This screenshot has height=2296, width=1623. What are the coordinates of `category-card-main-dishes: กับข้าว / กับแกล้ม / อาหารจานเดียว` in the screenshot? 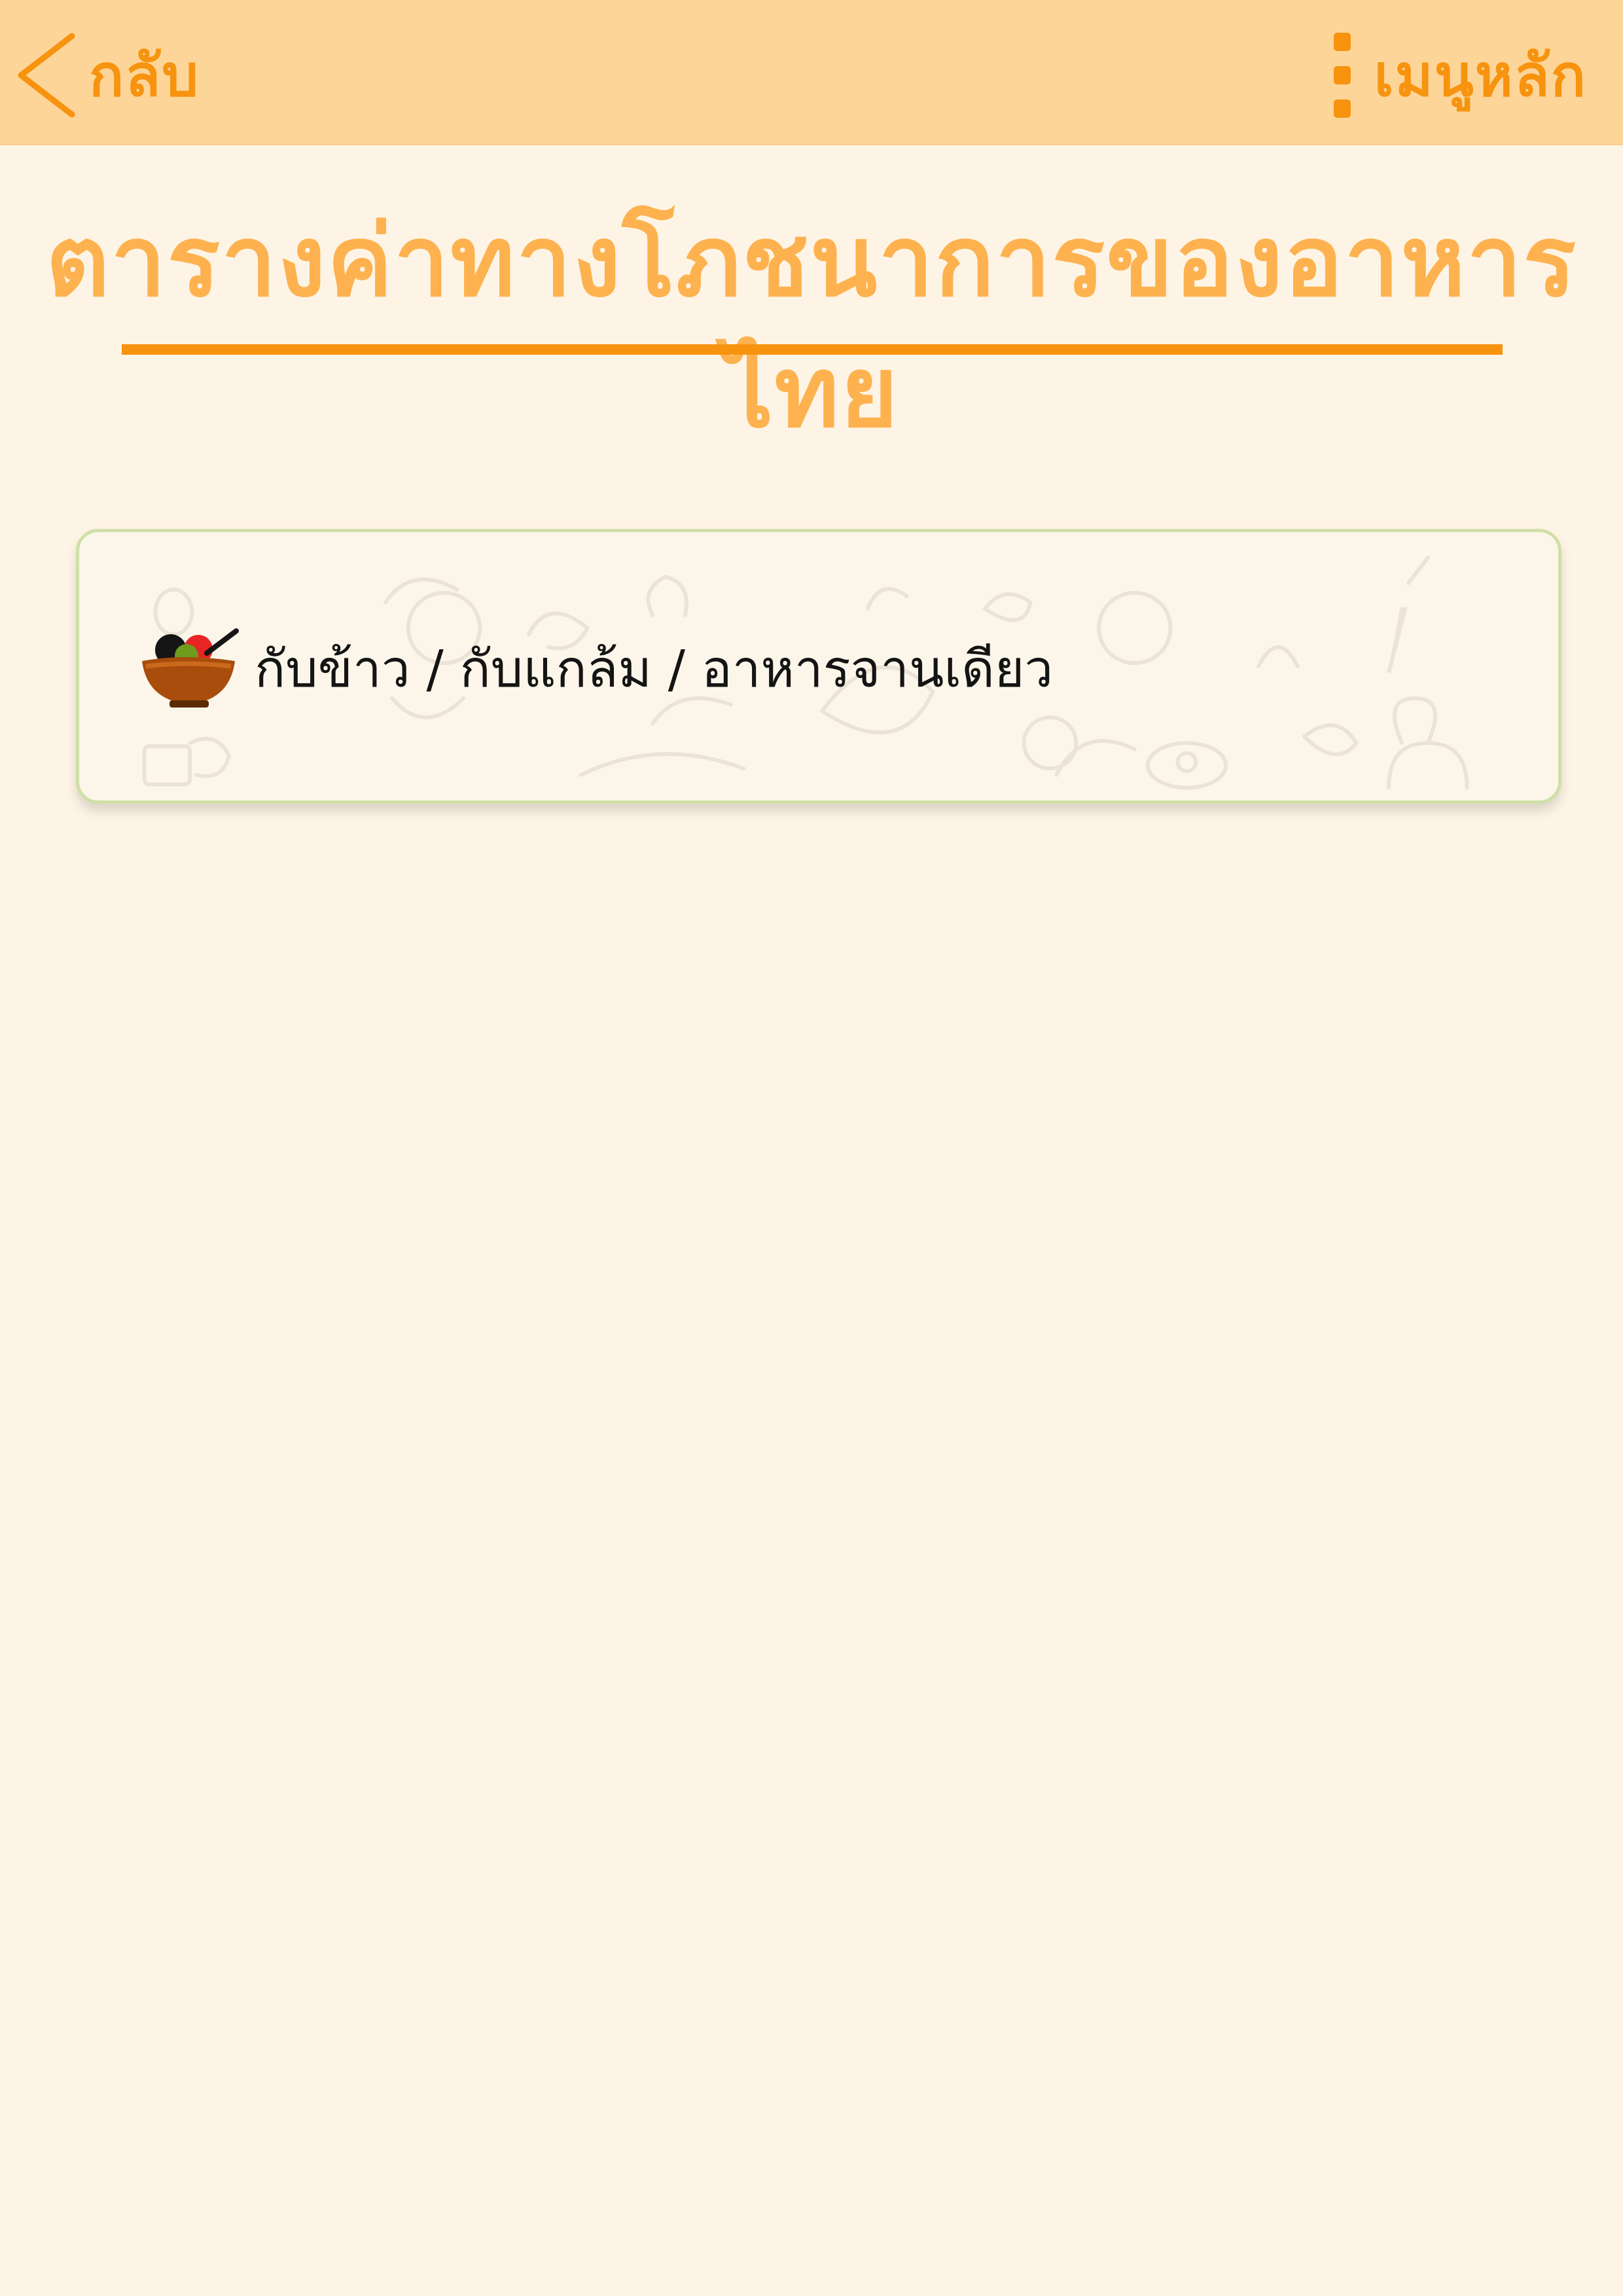 It's located at (818, 666).